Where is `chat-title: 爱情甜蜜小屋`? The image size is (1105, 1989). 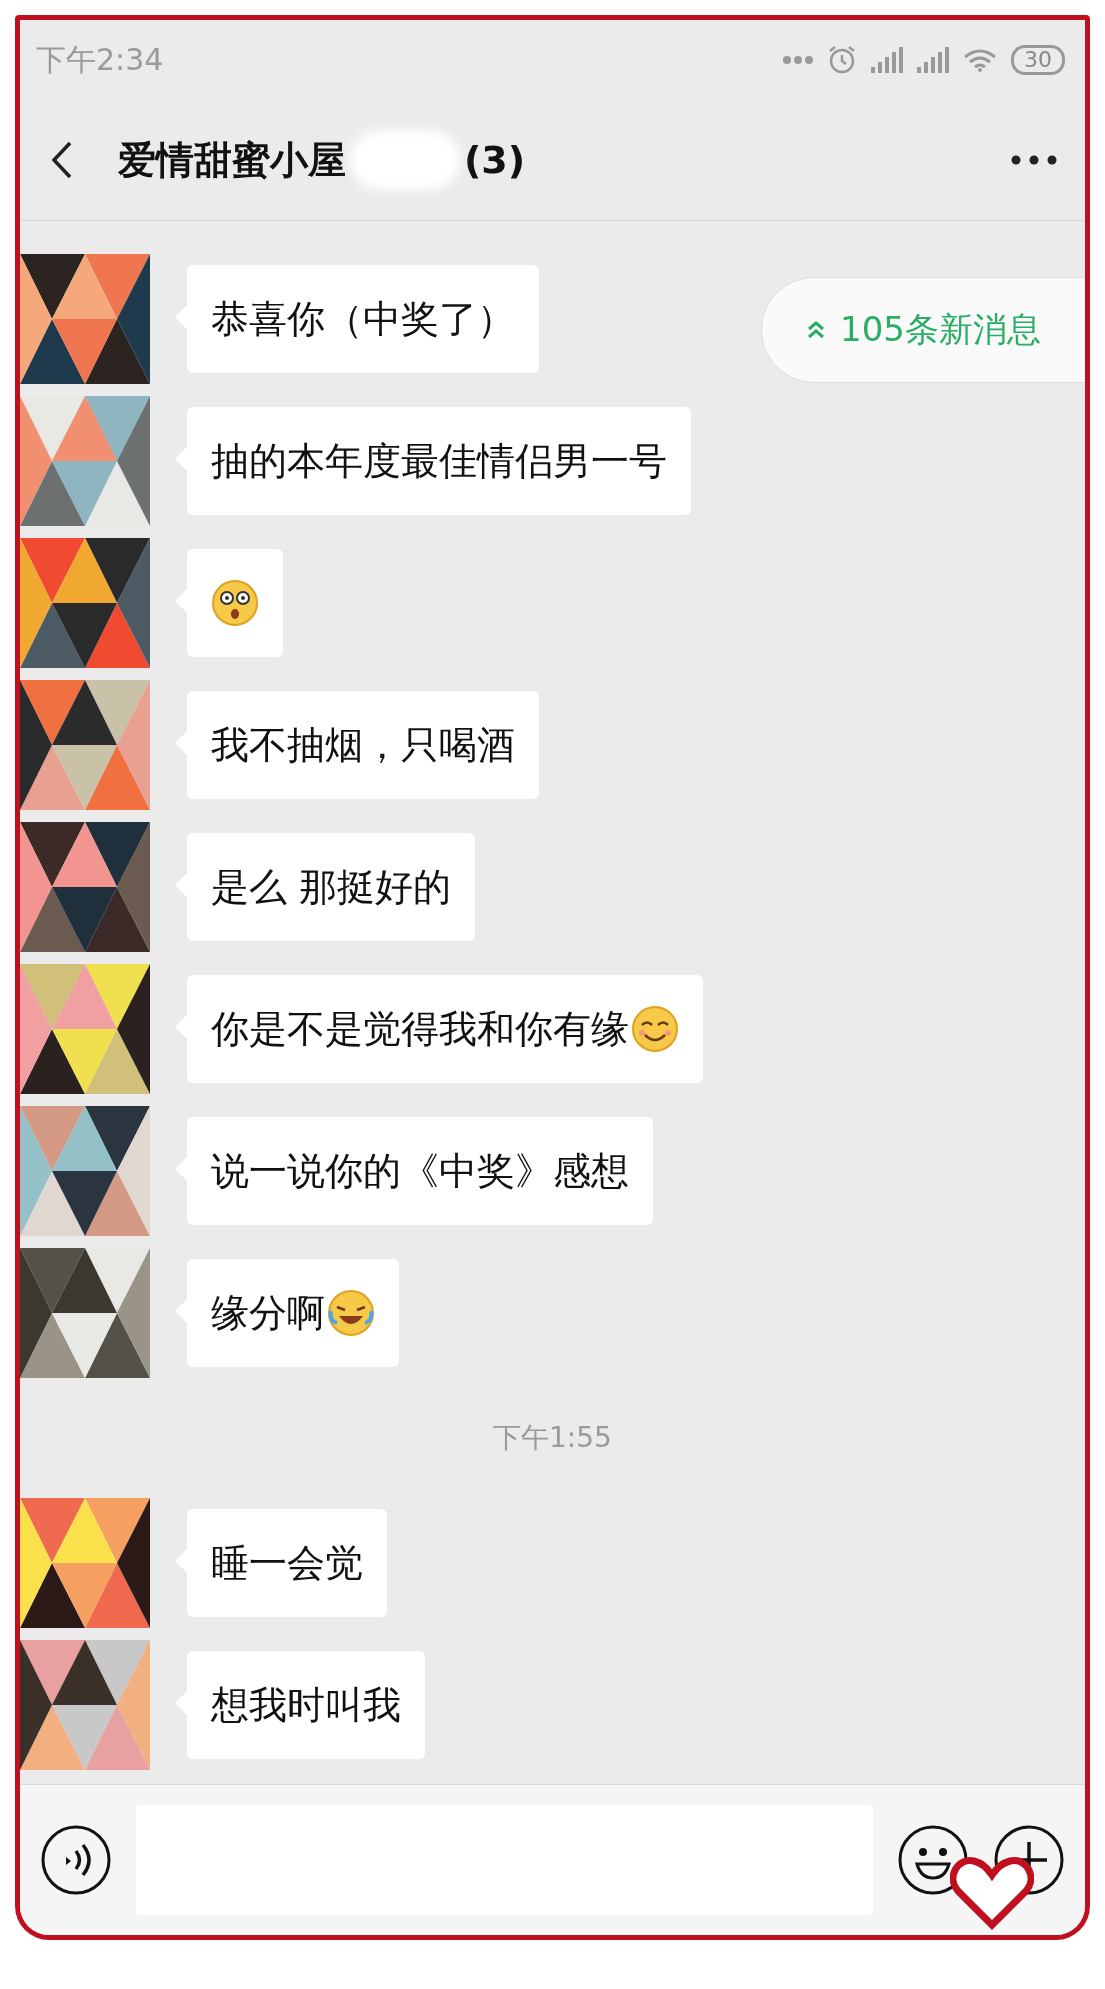 chat-title: 爱情甜蜜小屋 is located at coordinates (232, 160).